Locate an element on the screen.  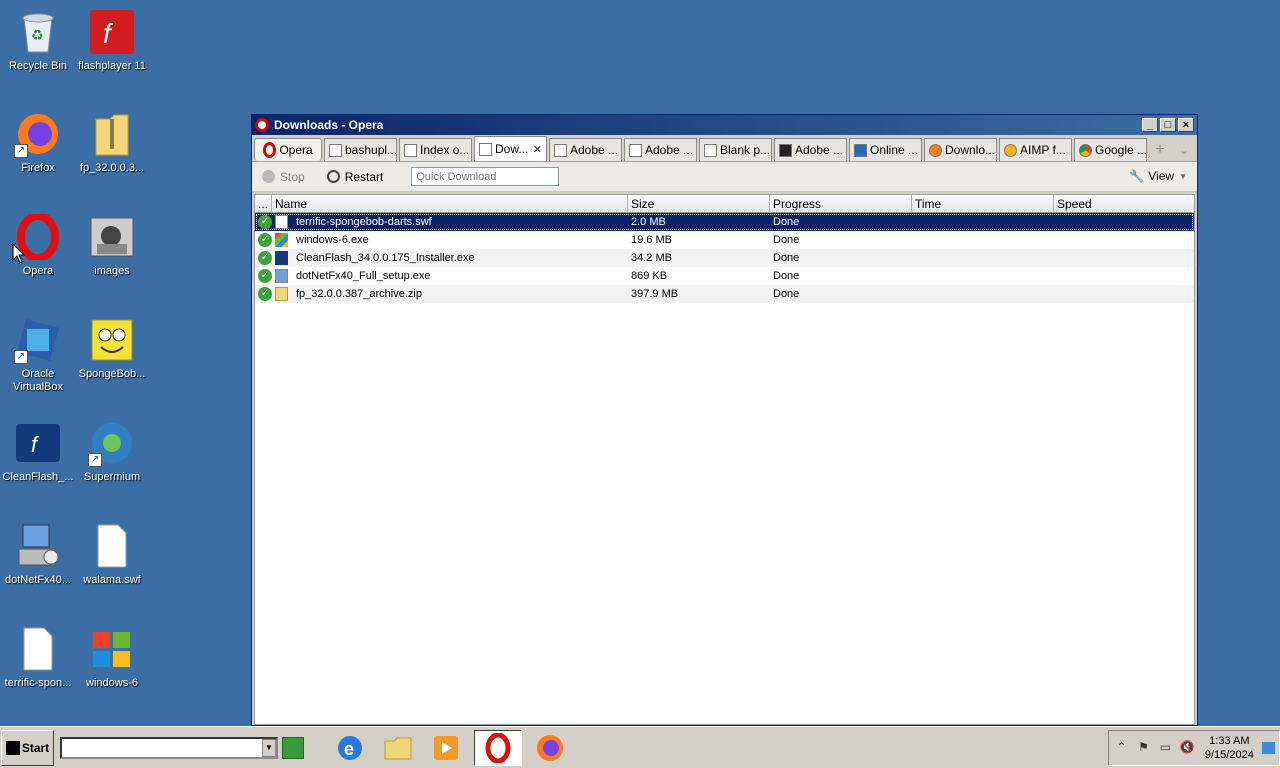
icon-label: Oracle VirtualBox is located at coordinates (38, 380).